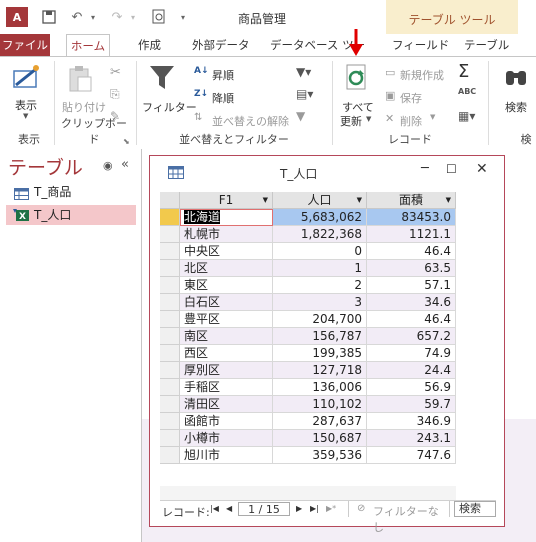 This screenshot has width=536, height=542. Describe the element at coordinates (125, 164) in the screenshot. I see `nav-collapse-icon: «` at that location.